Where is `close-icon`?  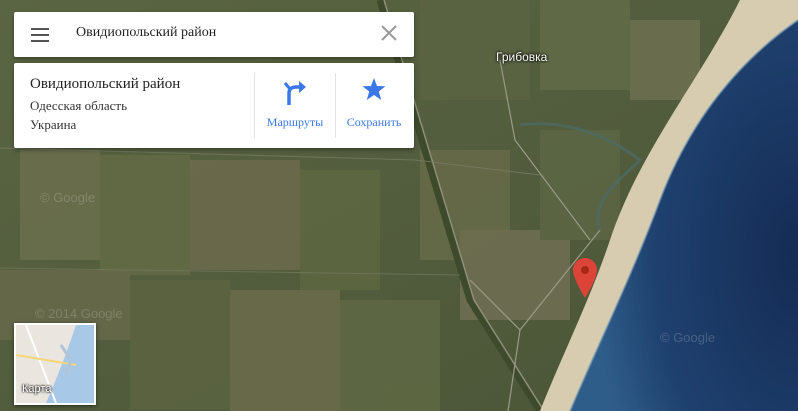 close-icon is located at coordinates (389, 33).